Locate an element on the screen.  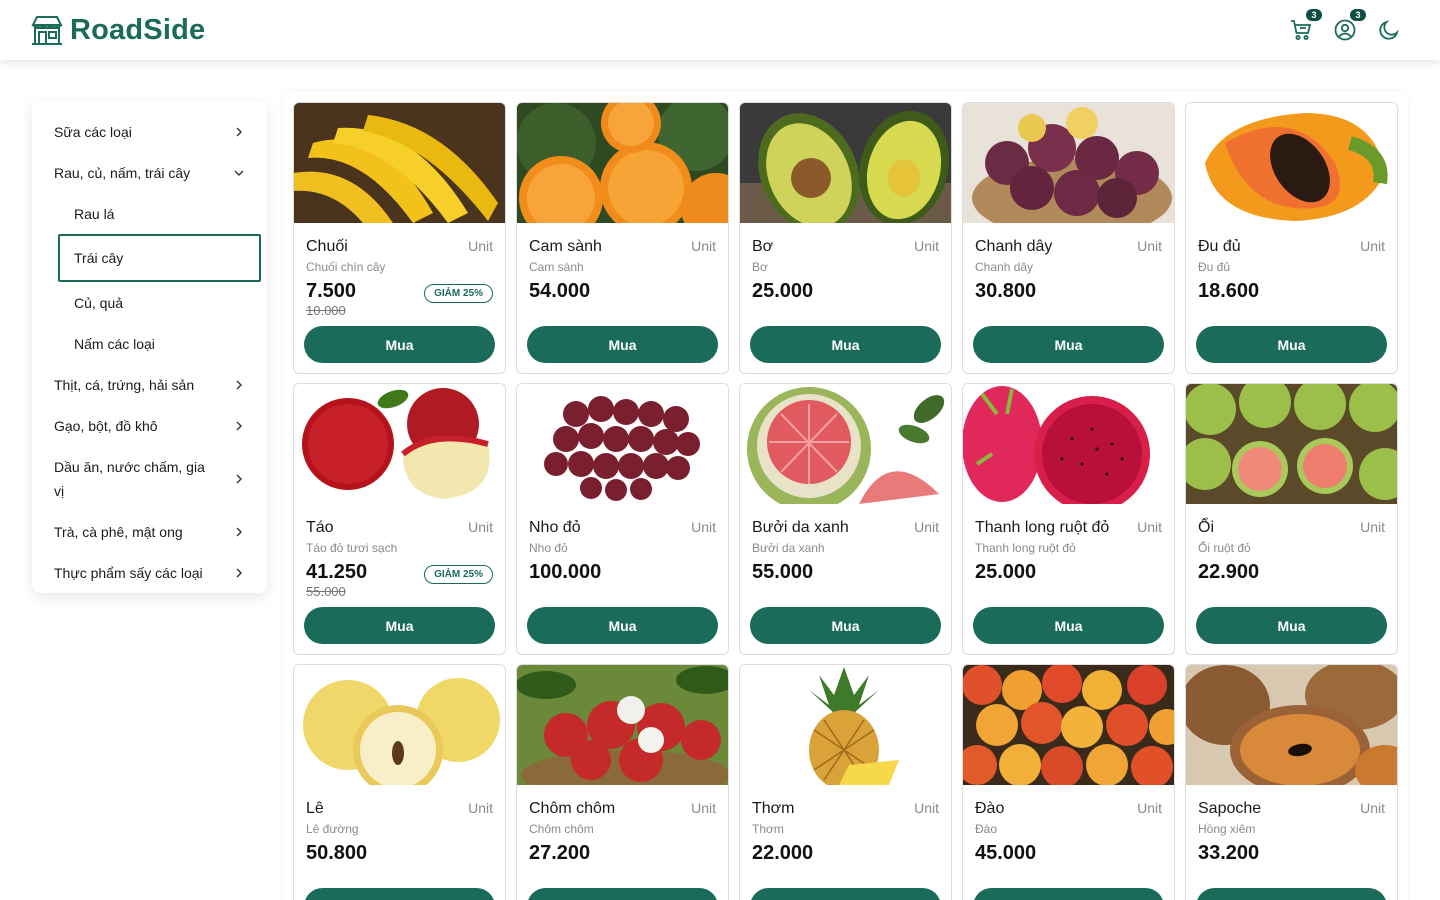
product-description: Táo đỏ tươi sạch is located at coordinates (352, 548).